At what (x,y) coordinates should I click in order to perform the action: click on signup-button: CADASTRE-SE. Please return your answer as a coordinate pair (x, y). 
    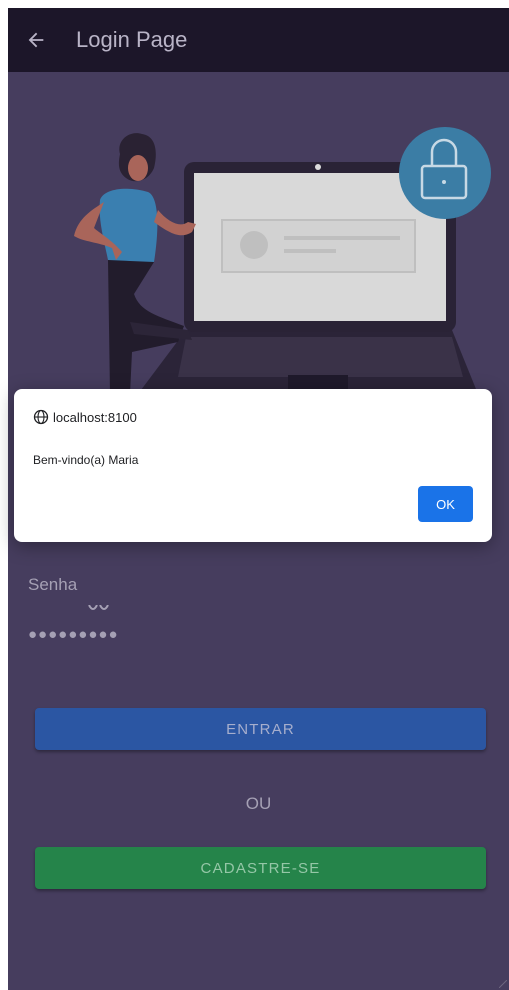
    Looking at the image, I should click on (260, 868).